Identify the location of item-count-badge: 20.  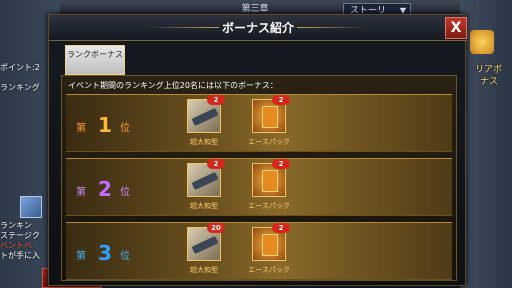
(216, 228).